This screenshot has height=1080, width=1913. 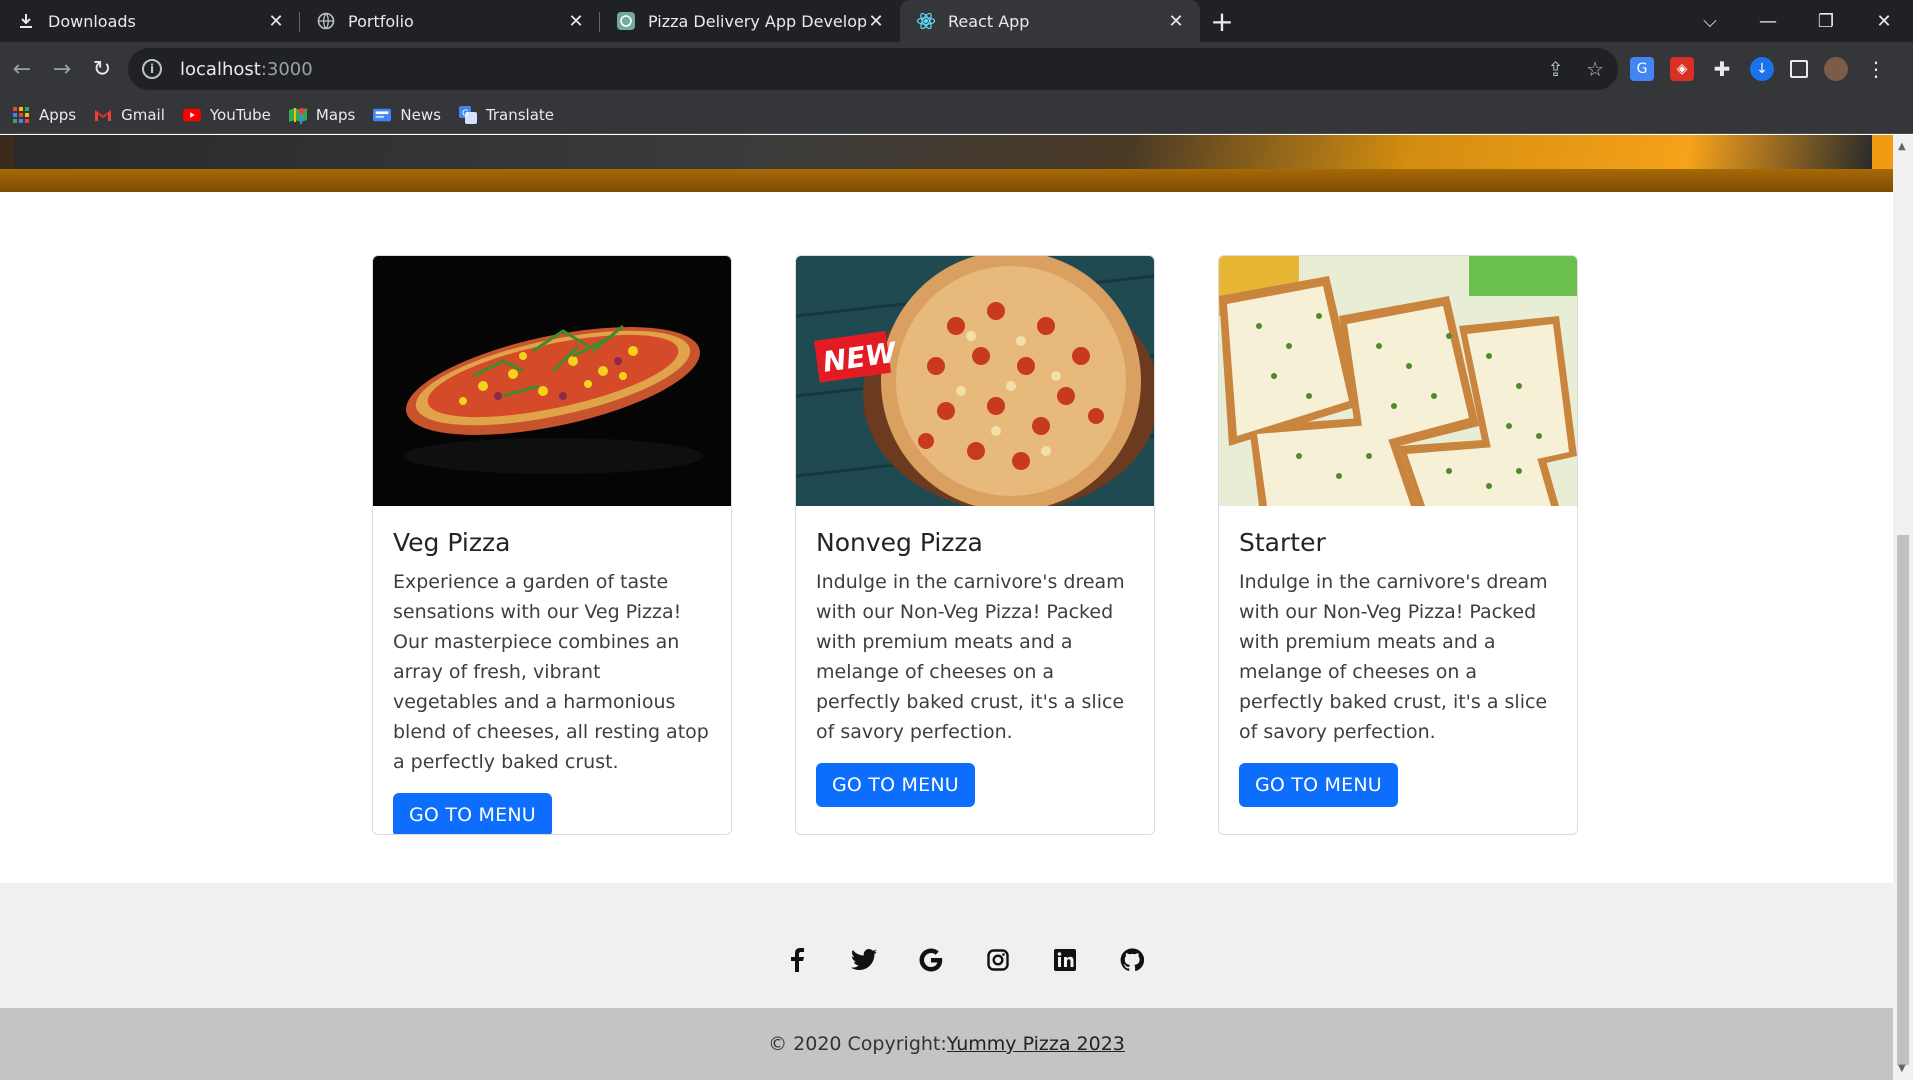 What do you see at coordinates (943, 152) in the screenshot?
I see `hero-image-strip` at bounding box center [943, 152].